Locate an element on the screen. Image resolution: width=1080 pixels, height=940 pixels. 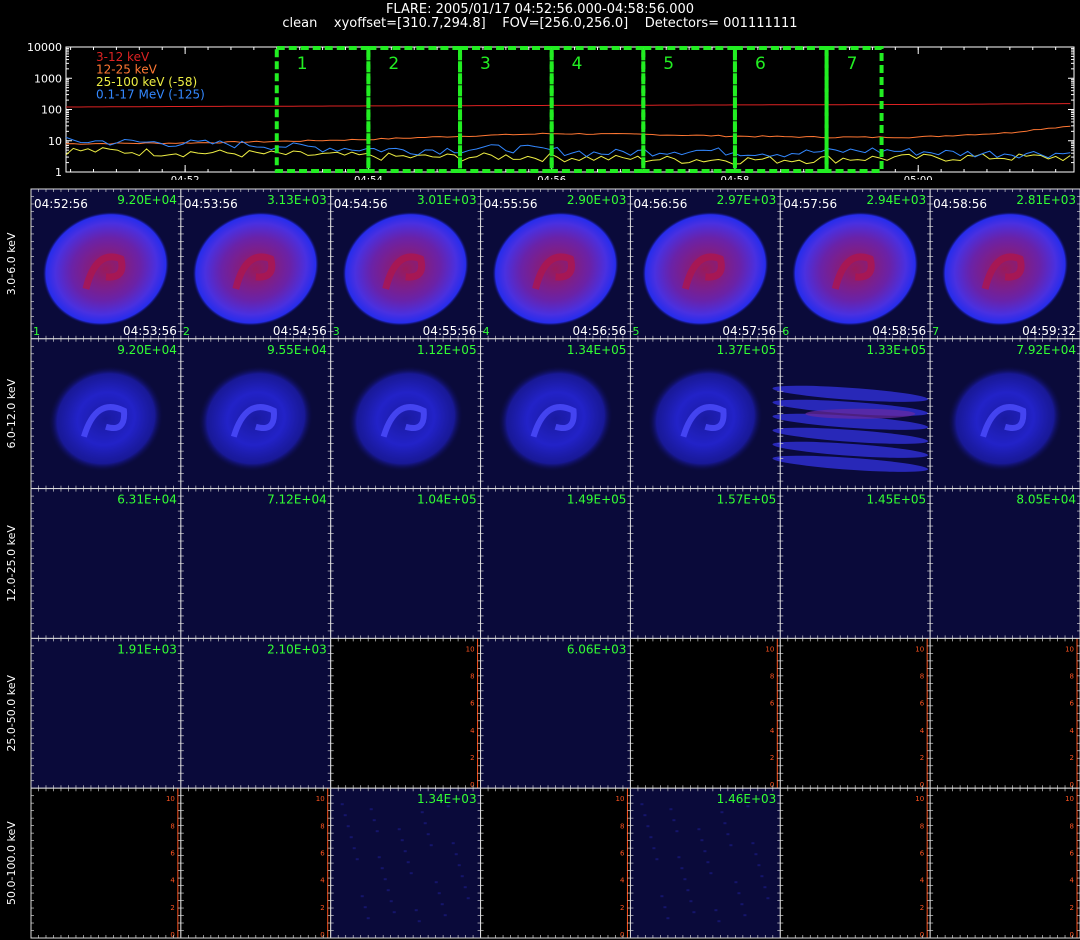
peak-value-label: 1.45E+05 is located at coordinates (897, 500).